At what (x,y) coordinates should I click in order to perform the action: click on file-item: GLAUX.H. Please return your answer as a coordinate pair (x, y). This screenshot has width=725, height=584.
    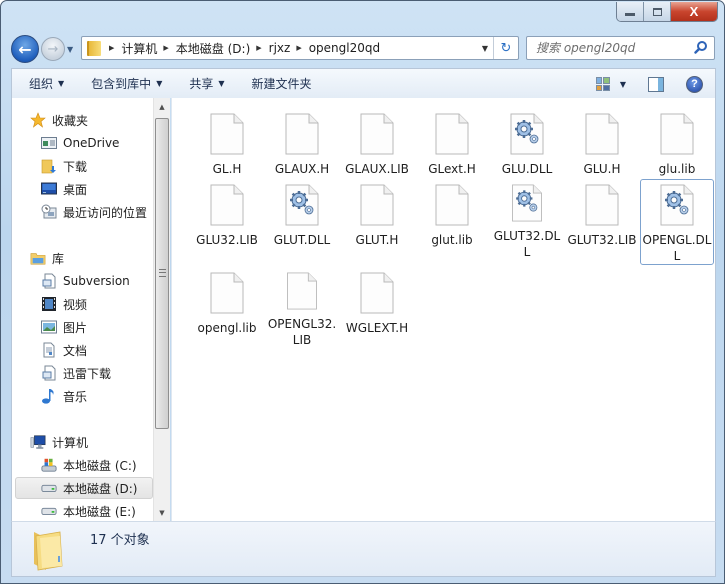
    Looking at the image, I should click on (302, 149).